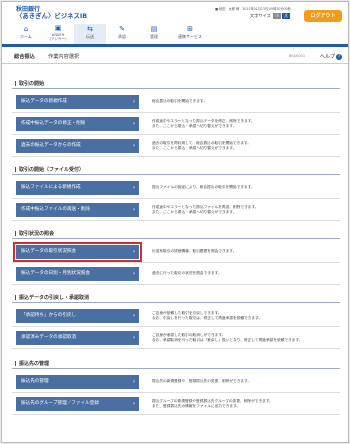  I want to click on nav-manage: ▤ 管理, so click(154, 34).